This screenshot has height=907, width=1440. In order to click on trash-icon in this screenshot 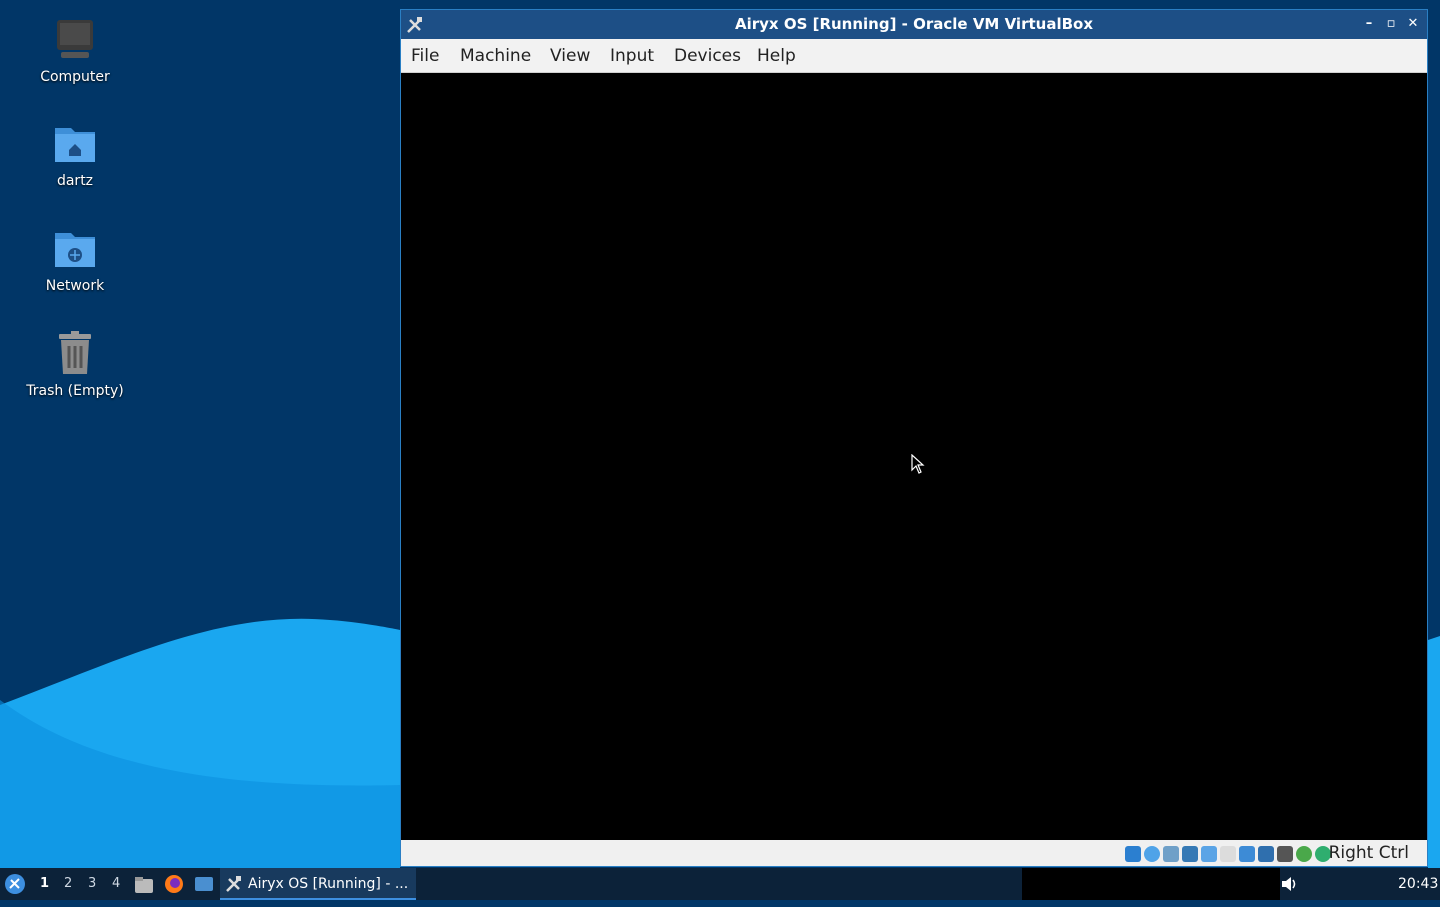, I will do `click(75, 352)`.